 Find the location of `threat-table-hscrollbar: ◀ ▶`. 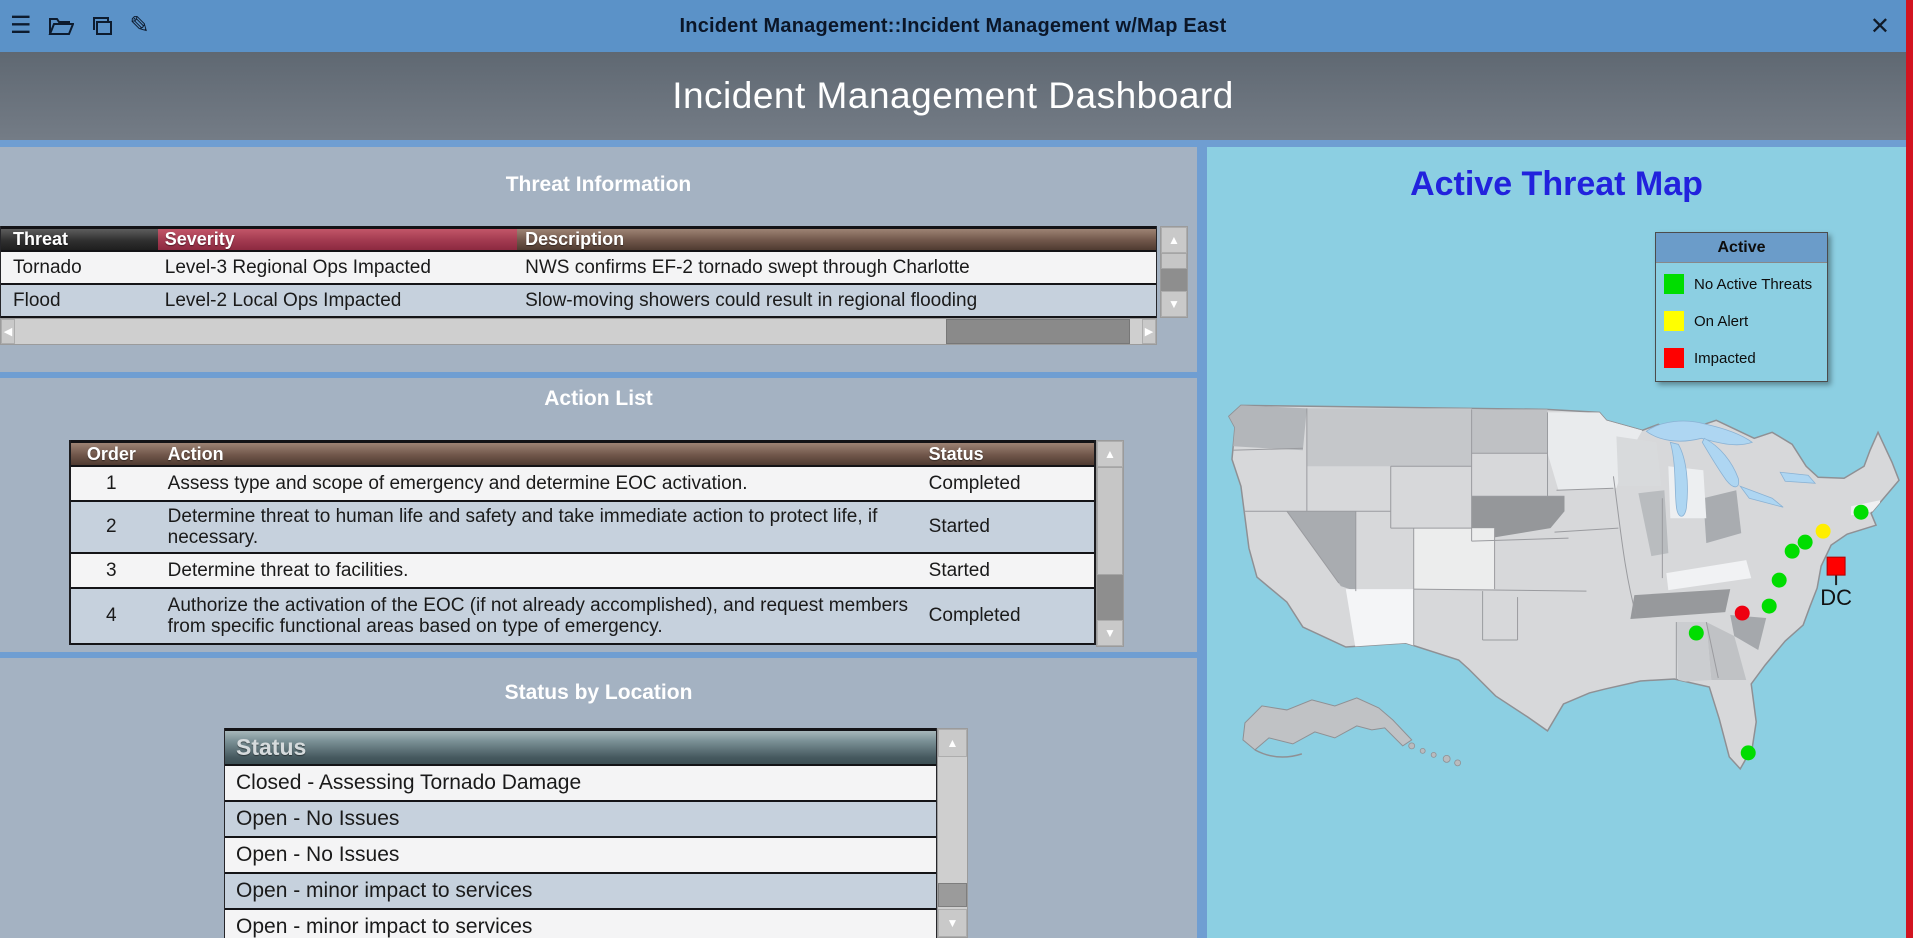

threat-table-hscrollbar: ◀ ▶ is located at coordinates (578, 331).